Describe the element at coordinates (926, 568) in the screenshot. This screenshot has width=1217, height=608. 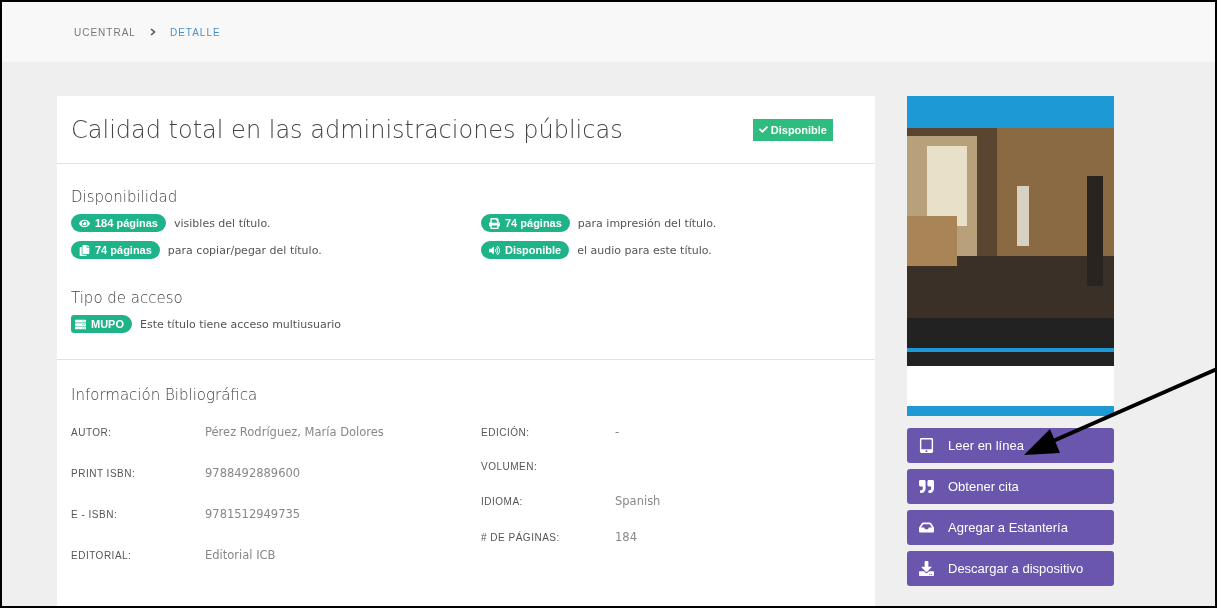
I see `download-icon` at that location.